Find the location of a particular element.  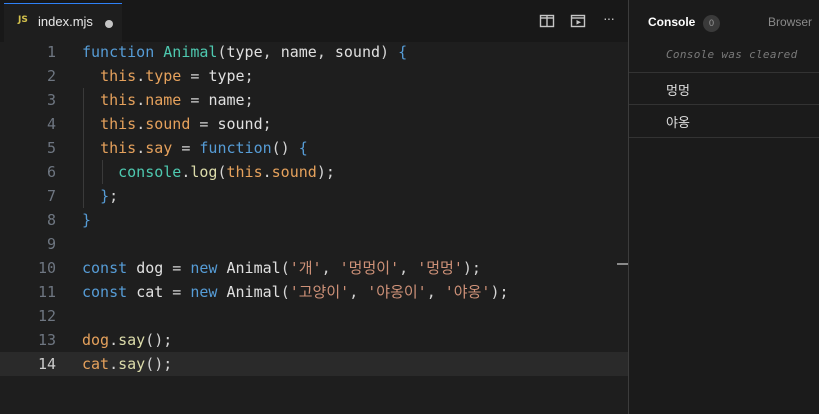

code-text: } is located at coordinates (86, 220).